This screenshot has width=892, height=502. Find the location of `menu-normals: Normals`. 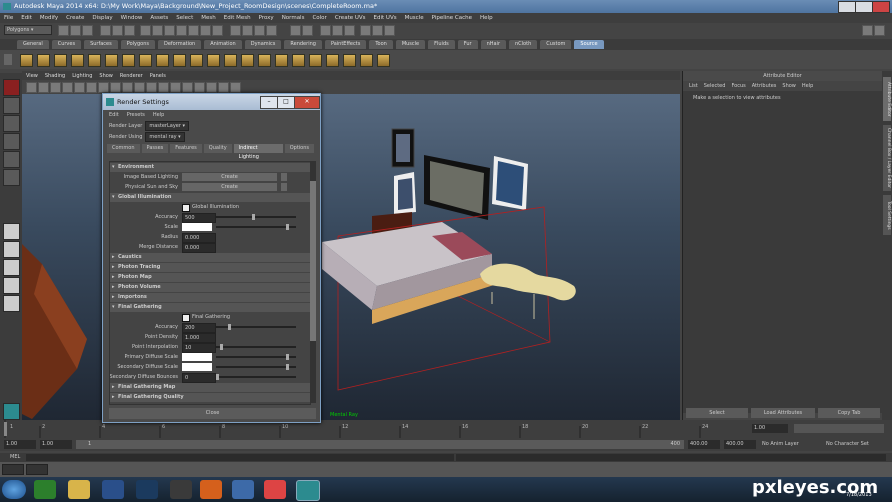

menu-normals: Normals is located at coordinates (293, 18).